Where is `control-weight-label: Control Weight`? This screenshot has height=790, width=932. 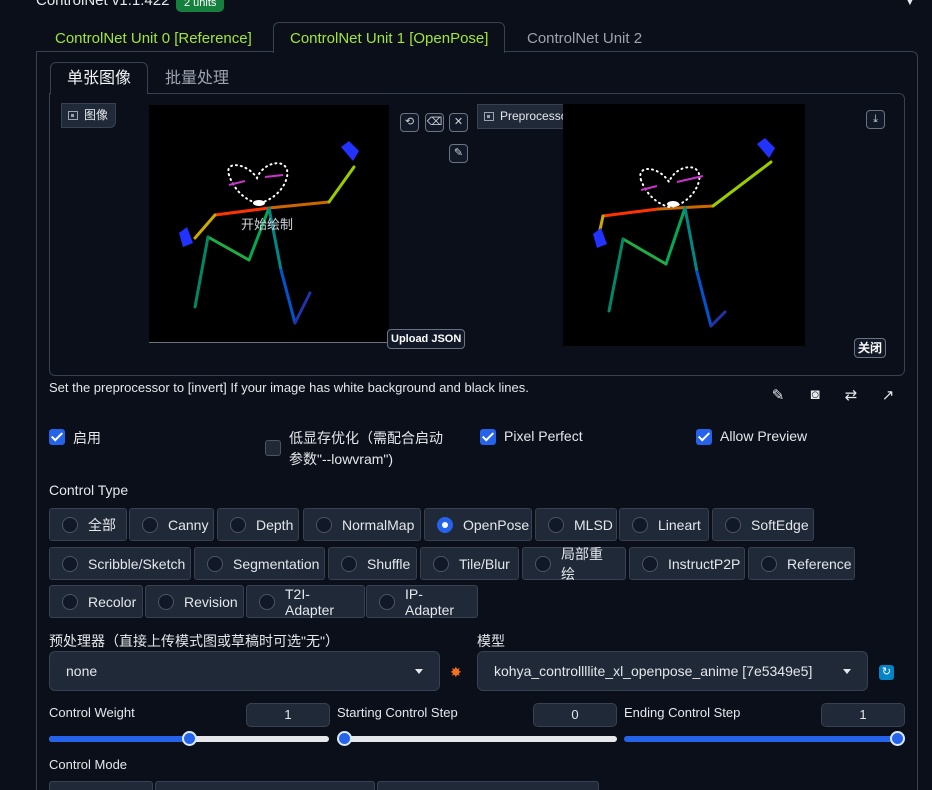 control-weight-label: Control Weight is located at coordinates (92, 712).